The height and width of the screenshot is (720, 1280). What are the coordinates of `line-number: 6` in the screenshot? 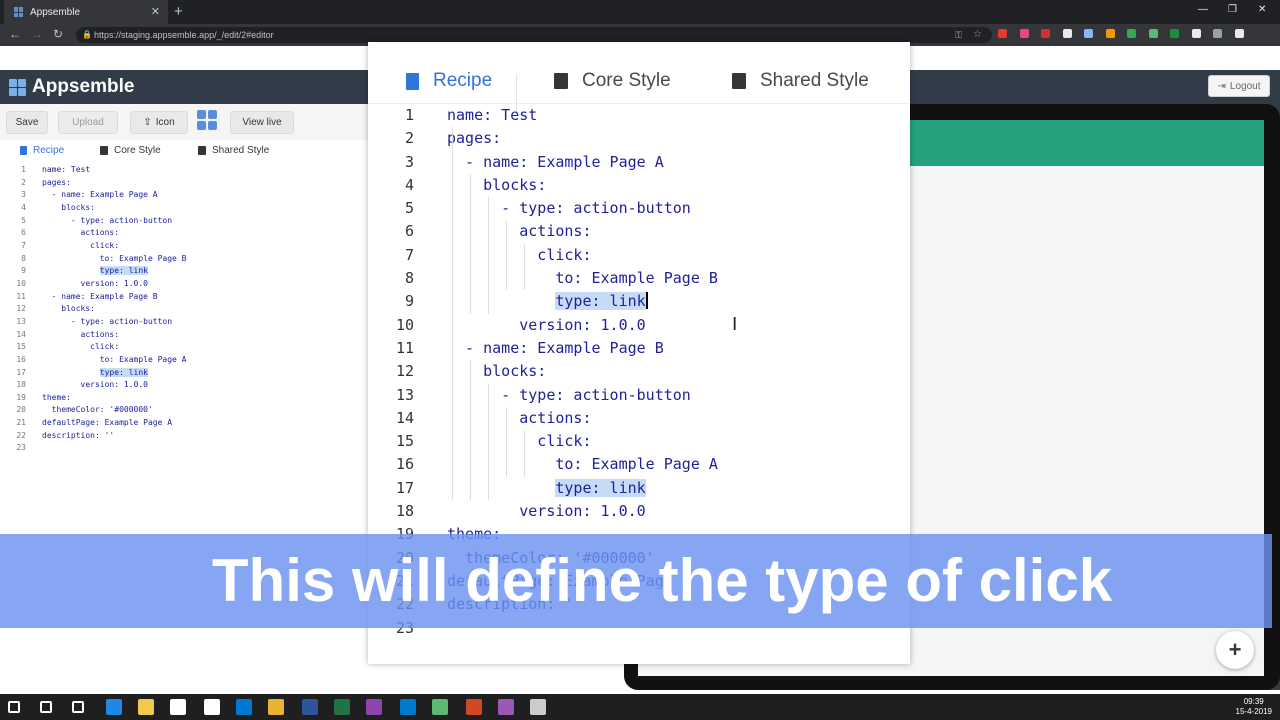 It's located at (23, 233).